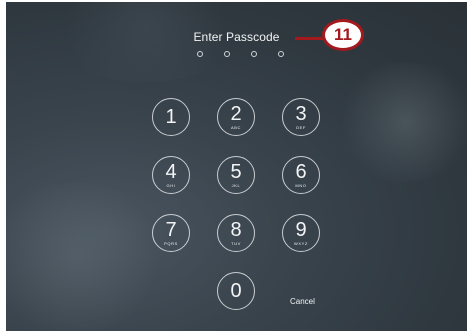  I want to click on keypad-key-3: 3 DEF, so click(301, 117).